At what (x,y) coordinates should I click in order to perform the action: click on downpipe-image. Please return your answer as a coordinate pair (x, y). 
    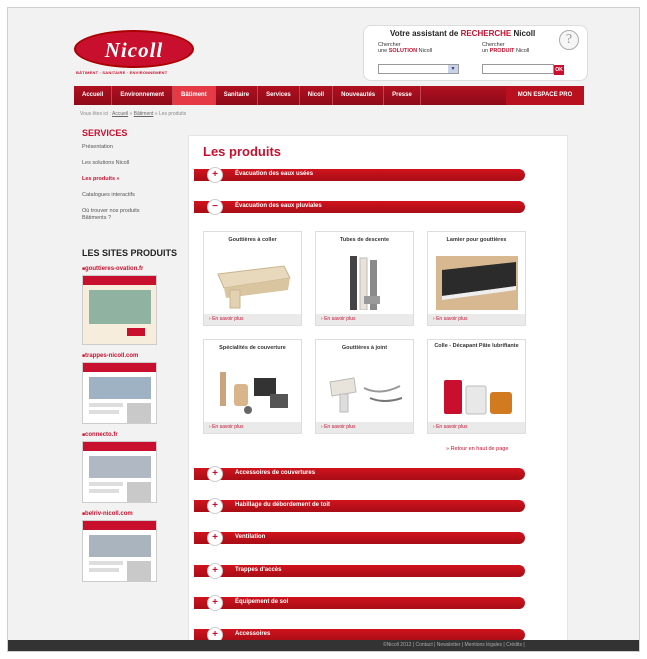
    Looking at the image, I should click on (365, 283).